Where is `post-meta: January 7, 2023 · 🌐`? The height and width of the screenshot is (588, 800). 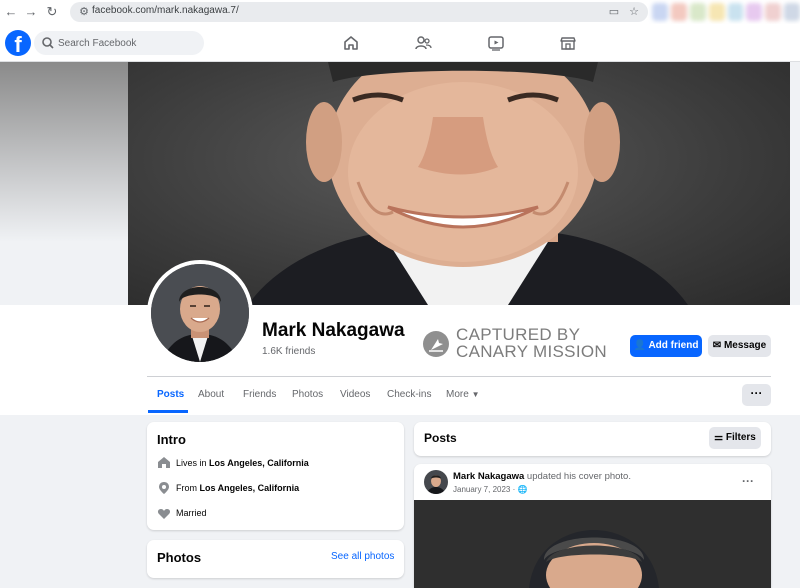
post-meta: January 7, 2023 · 🌐 is located at coordinates (490, 489).